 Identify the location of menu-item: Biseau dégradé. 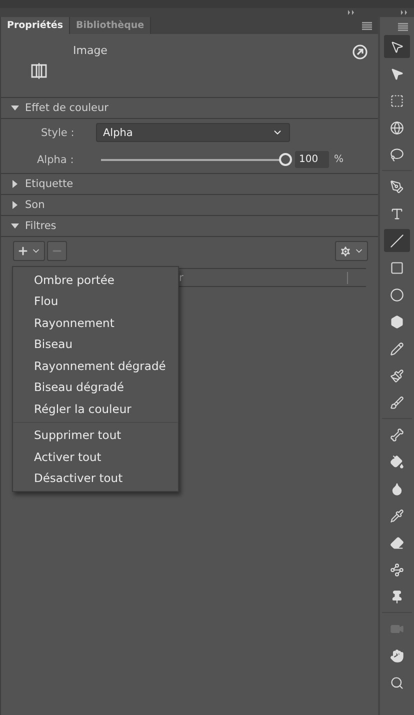
(95, 387).